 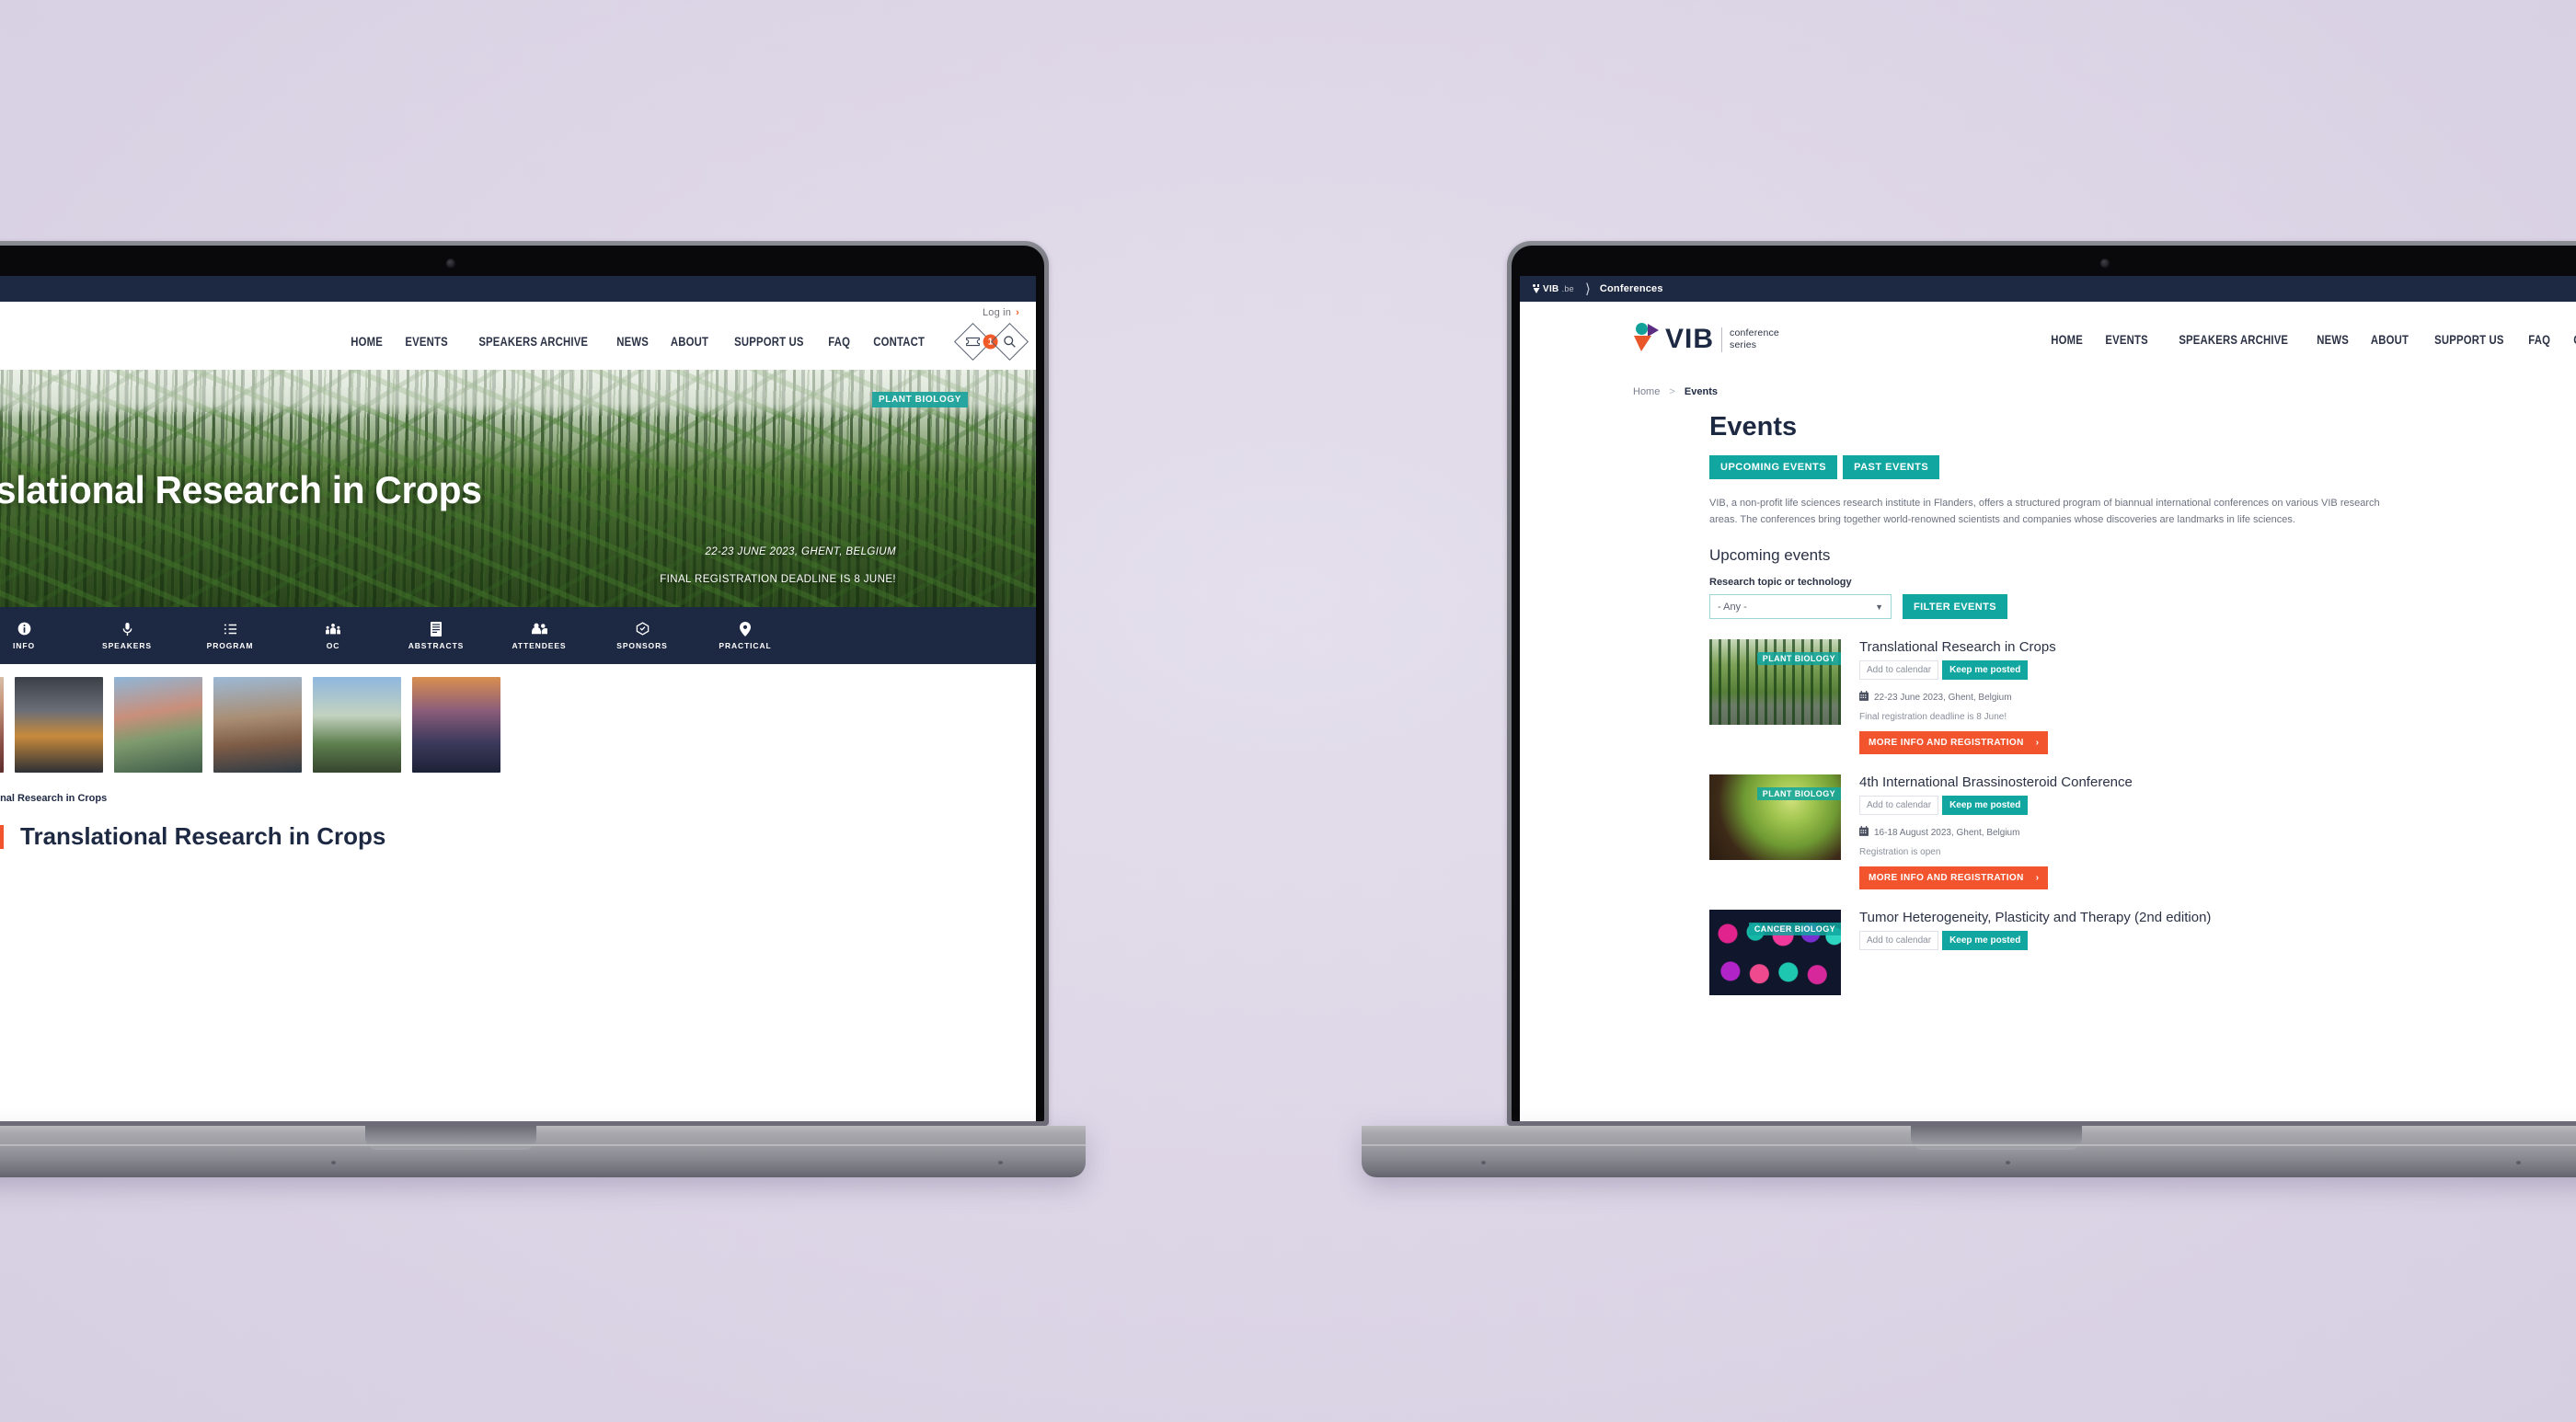 I want to click on anchor-oc: OC, so click(x=333, y=635).